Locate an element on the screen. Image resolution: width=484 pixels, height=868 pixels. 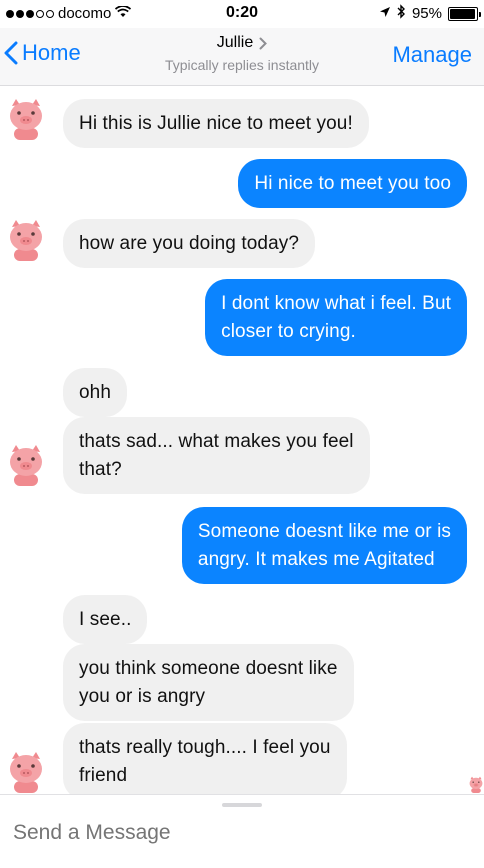
read-receipt-avatar-icon is located at coordinates (476, 785).